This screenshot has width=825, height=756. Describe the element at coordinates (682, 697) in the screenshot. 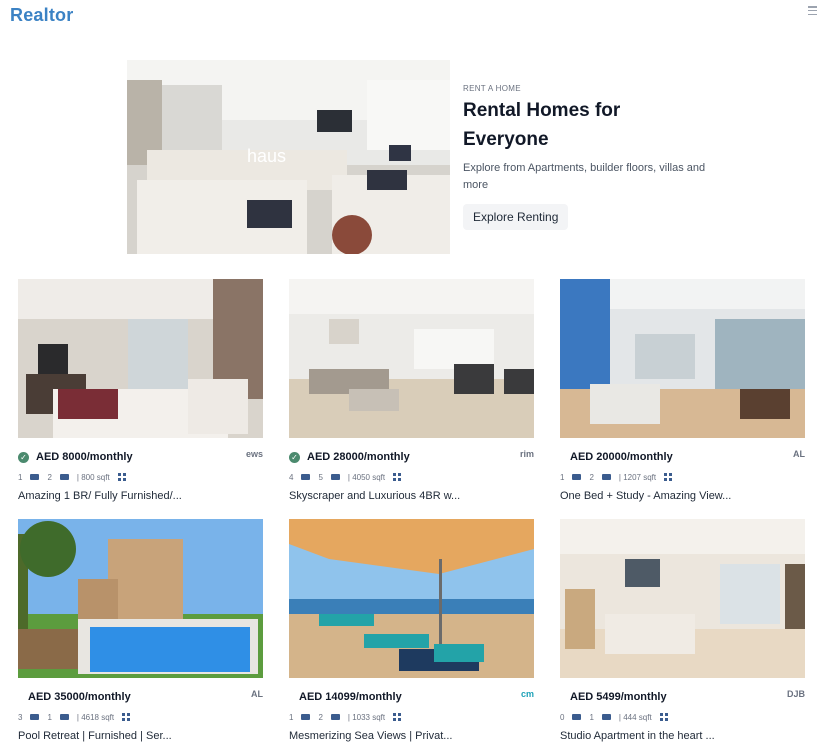

I see `price-row: AED 5499/monthly DJB` at that location.